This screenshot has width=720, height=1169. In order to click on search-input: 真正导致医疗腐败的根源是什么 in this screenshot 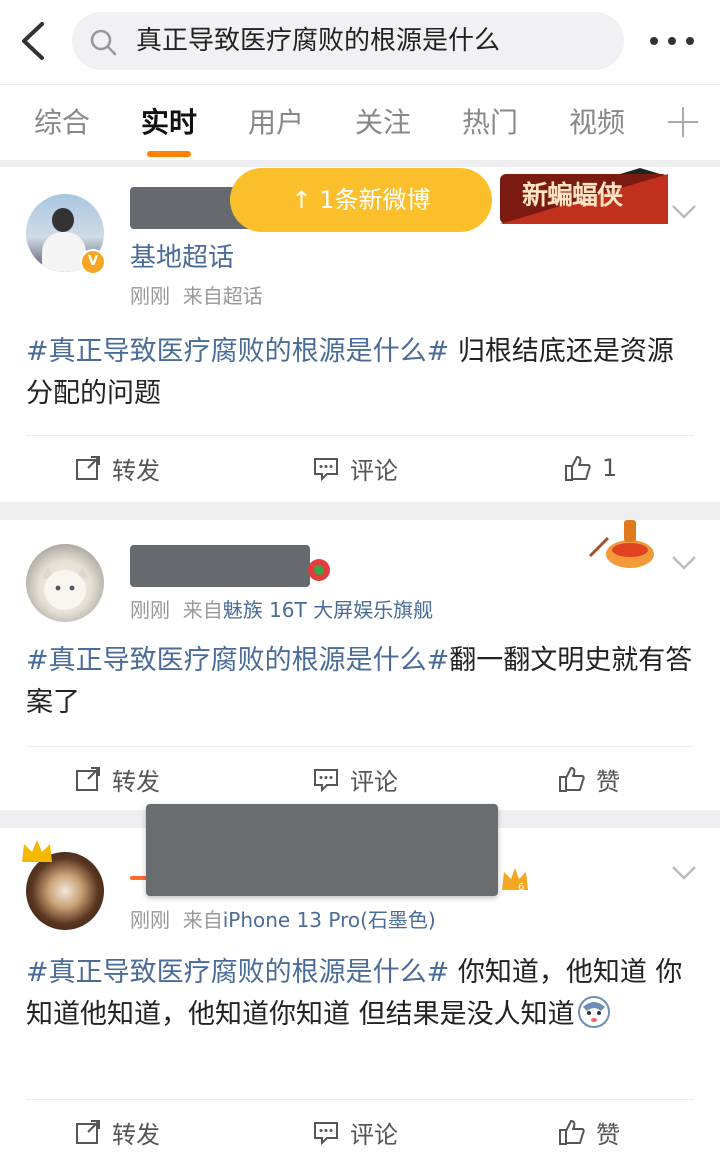, I will do `click(348, 41)`.